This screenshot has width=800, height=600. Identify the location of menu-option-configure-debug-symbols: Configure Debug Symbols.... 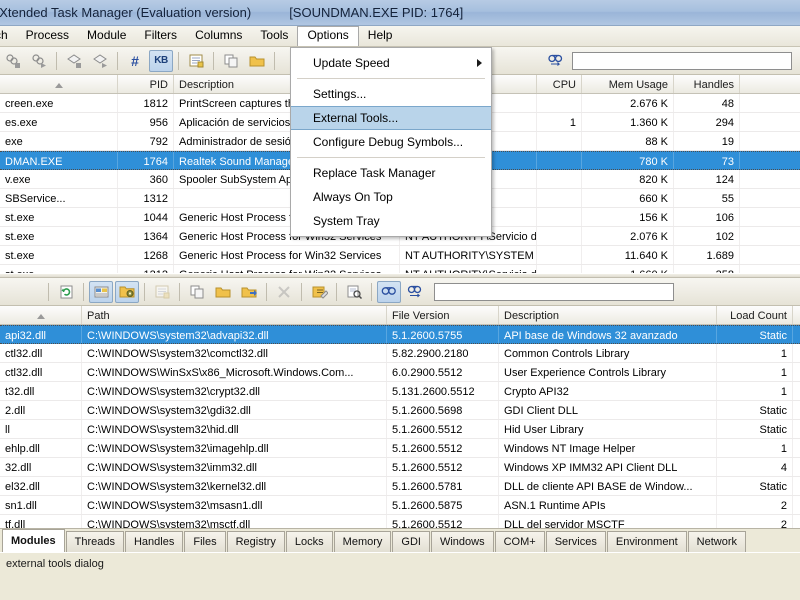
(391, 142).